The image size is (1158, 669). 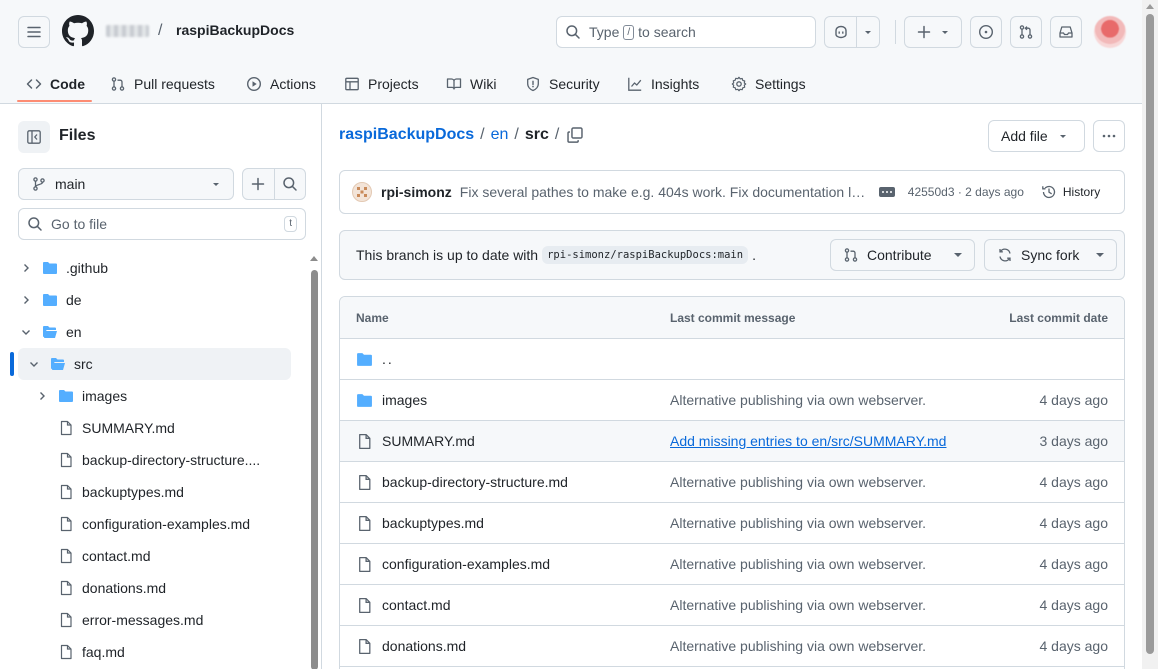 I want to click on create-new-button, so click(x=933, y=32).